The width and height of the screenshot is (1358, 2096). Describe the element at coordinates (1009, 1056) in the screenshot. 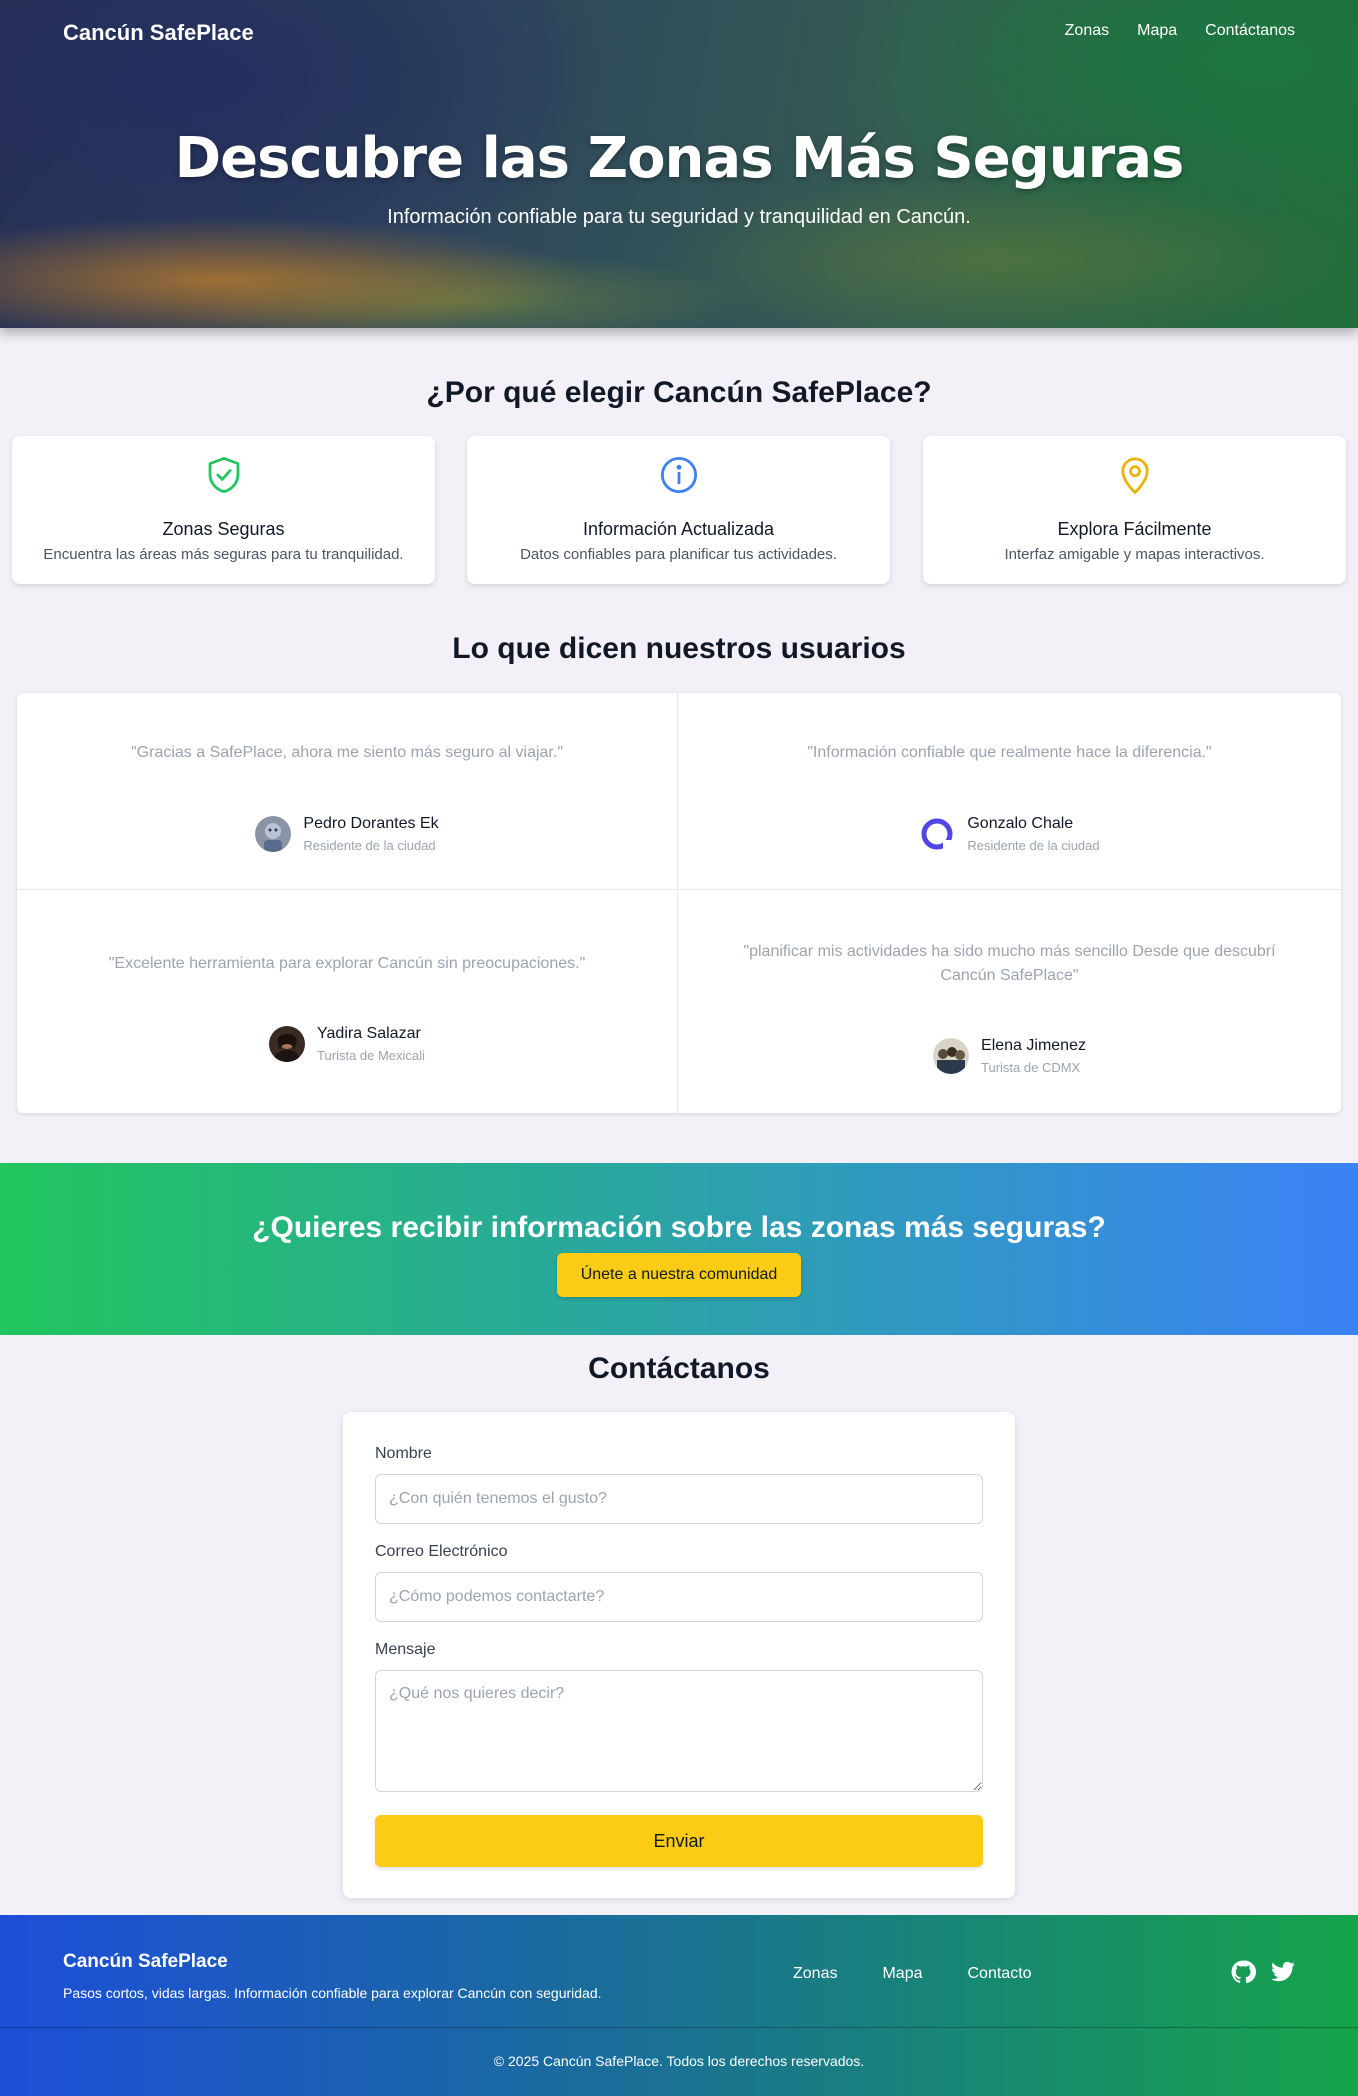

I see `testimonial-author: Elena Jimenez Turista de CDMX` at that location.